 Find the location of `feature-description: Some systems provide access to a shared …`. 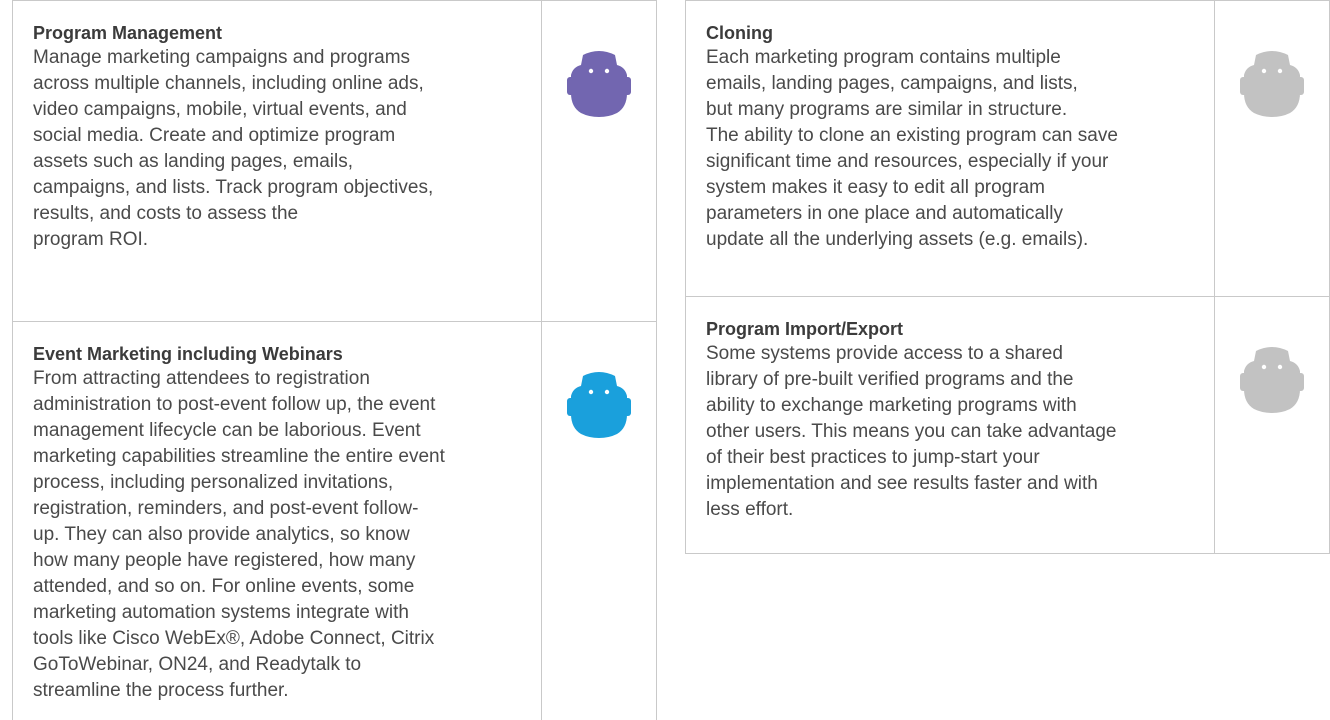

feature-description: Some systems provide access to a shared … is located at coordinates (911, 431).